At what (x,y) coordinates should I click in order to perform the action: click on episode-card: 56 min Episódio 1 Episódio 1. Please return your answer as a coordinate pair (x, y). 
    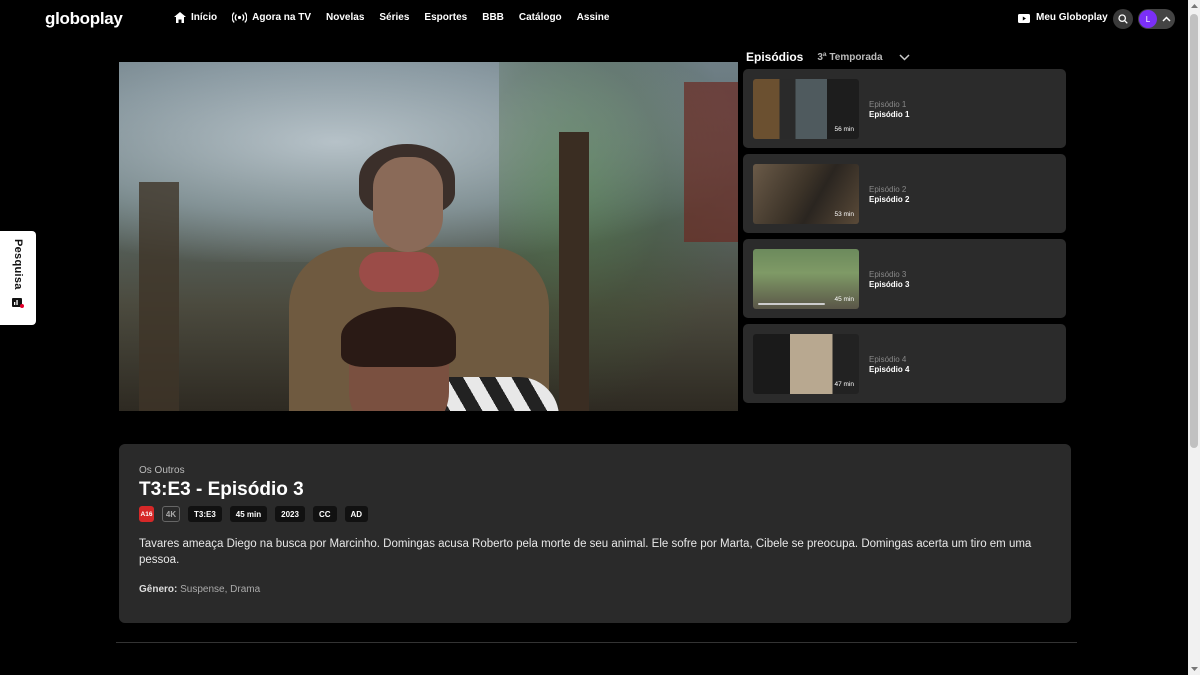
    Looking at the image, I should click on (904, 108).